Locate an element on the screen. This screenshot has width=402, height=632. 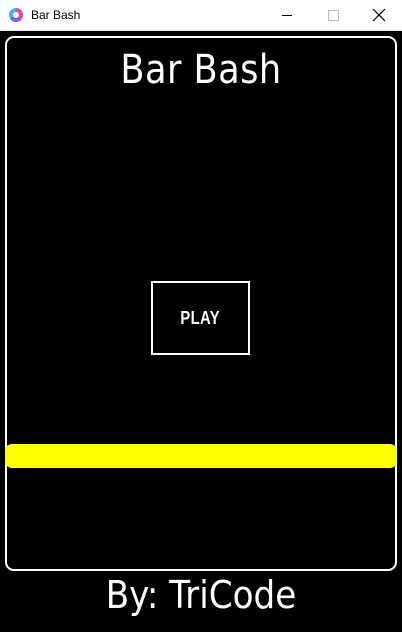
close-button is located at coordinates (379, 15).